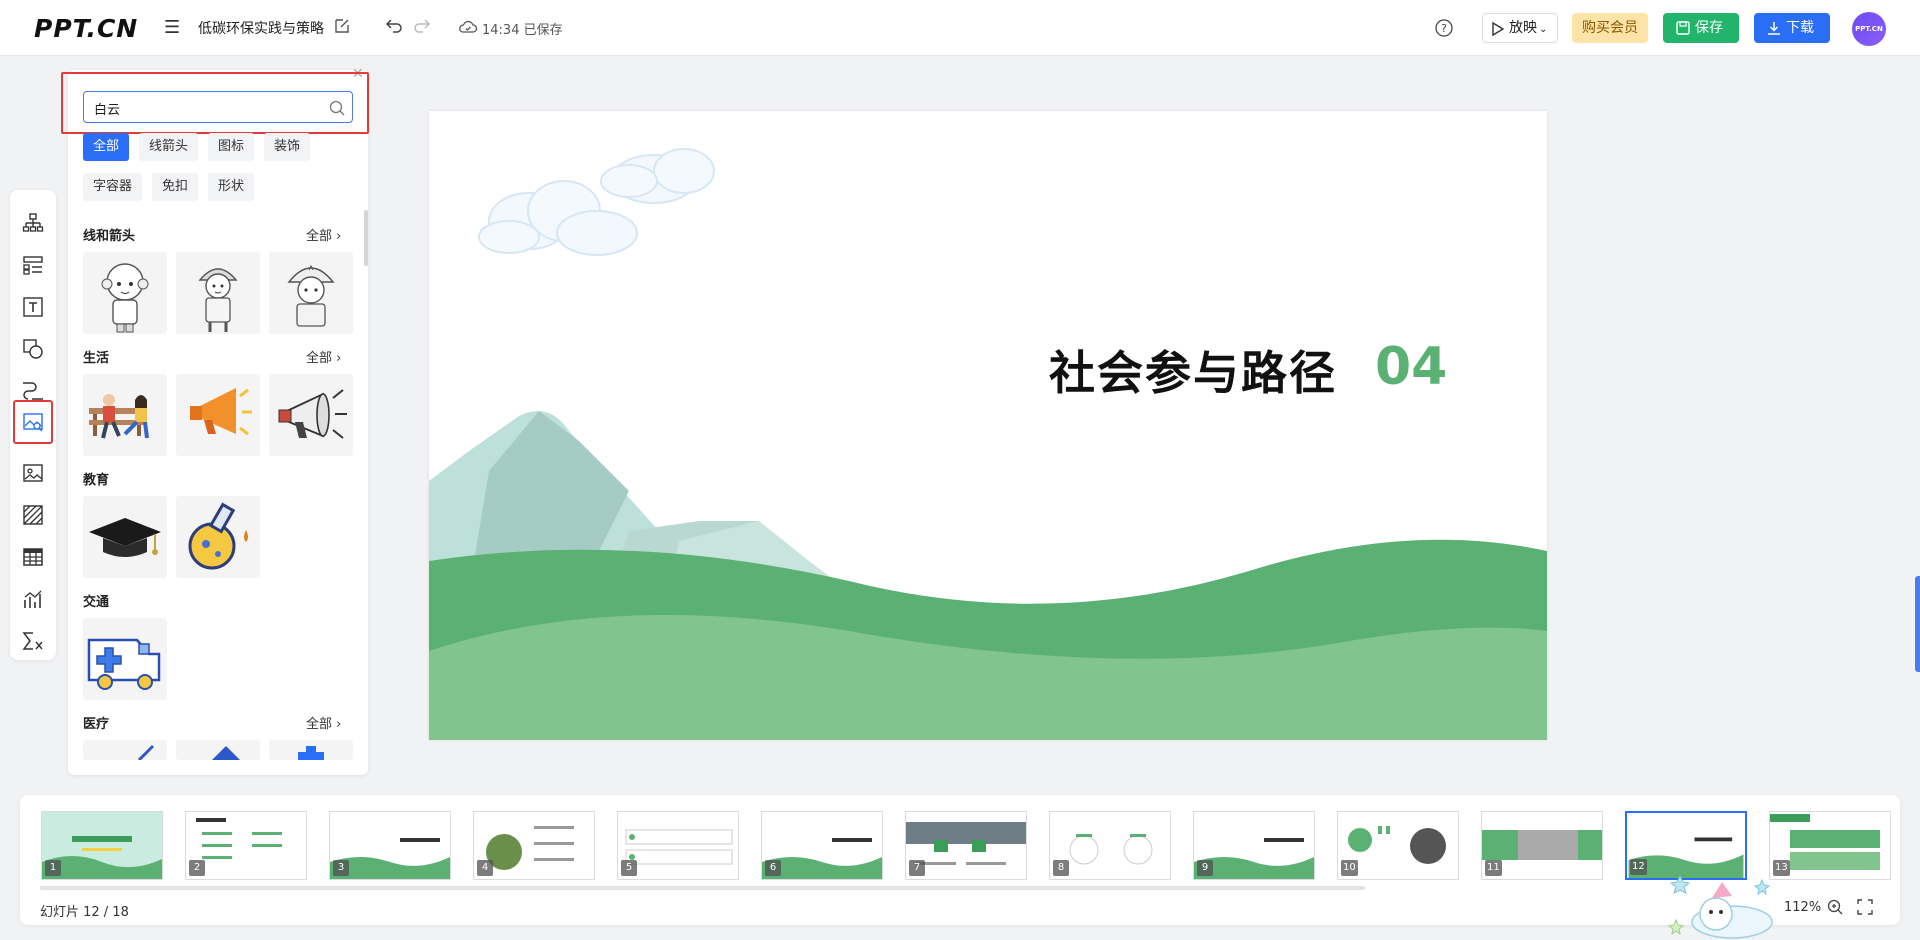 The height and width of the screenshot is (940, 1920). What do you see at coordinates (1193, 370) in the screenshot?
I see `slide-title: 社会参与路径` at bounding box center [1193, 370].